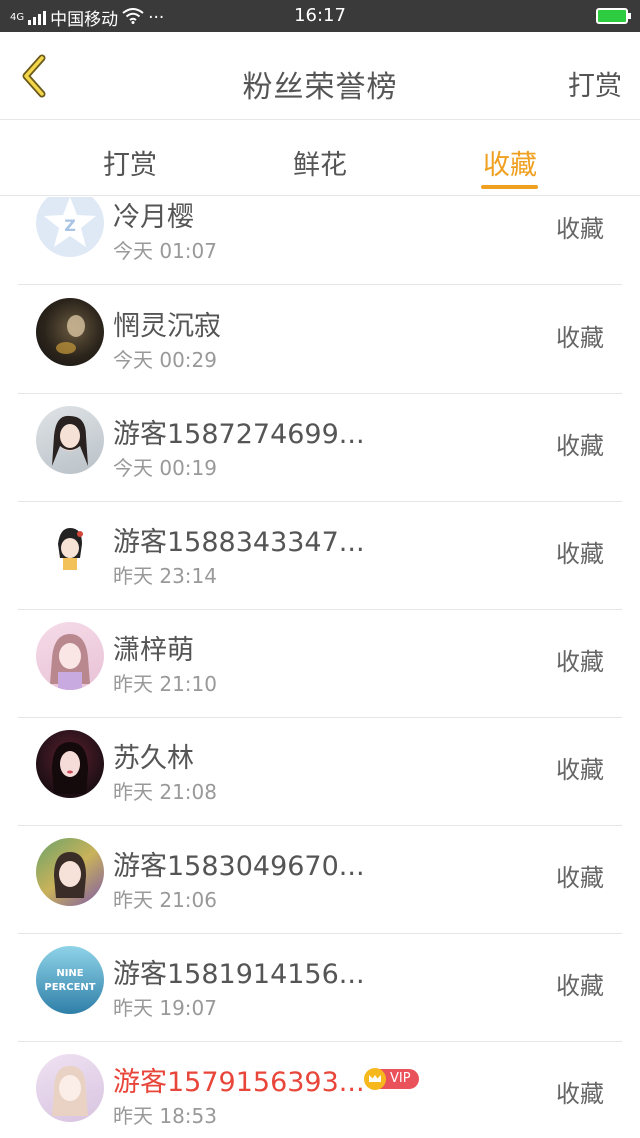 This screenshot has height=1138, width=640. What do you see at coordinates (391, 1079) in the screenshot?
I see `vip-badge: VIP` at bounding box center [391, 1079].